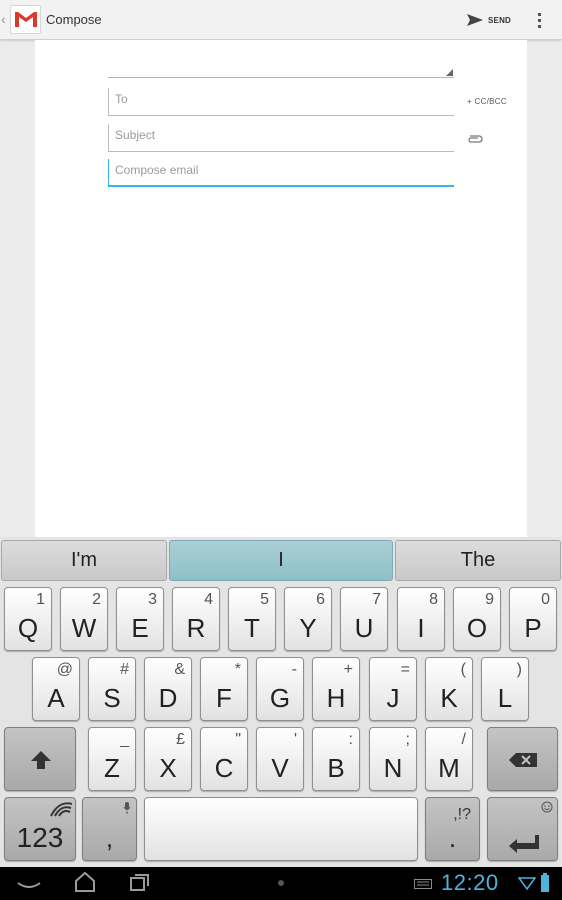 Image resolution: width=562 pixels, height=900 pixels. I want to click on suggestion-right: The, so click(478, 560).